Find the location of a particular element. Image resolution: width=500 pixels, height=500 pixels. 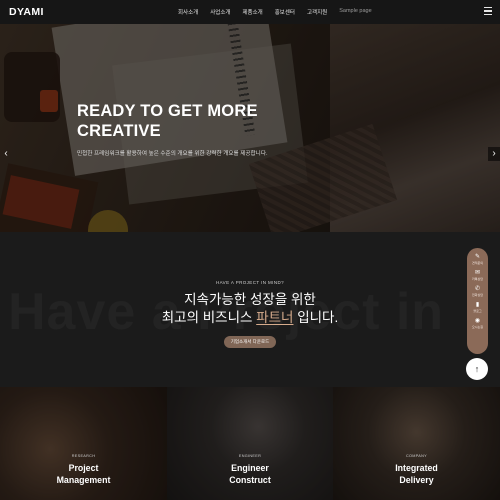

main-nav: 회사소개 사업소개 제품소개 홍보센터 고객지원 Sample page is located at coordinates (281, 12).